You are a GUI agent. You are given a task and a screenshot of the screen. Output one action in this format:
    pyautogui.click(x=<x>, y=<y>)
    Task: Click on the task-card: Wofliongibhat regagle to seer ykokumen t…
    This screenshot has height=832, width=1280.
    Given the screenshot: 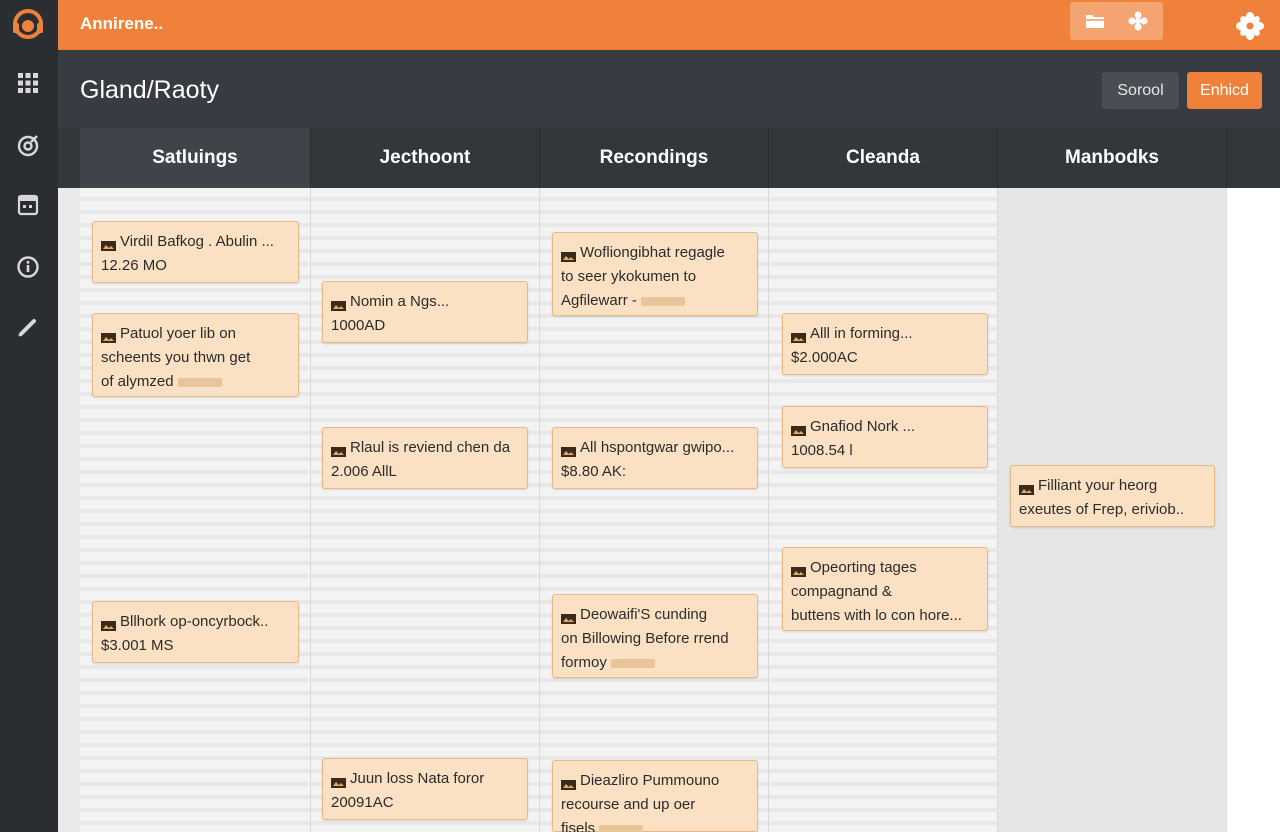 What is the action you would take?
    pyautogui.click(x=655, y=274)
    